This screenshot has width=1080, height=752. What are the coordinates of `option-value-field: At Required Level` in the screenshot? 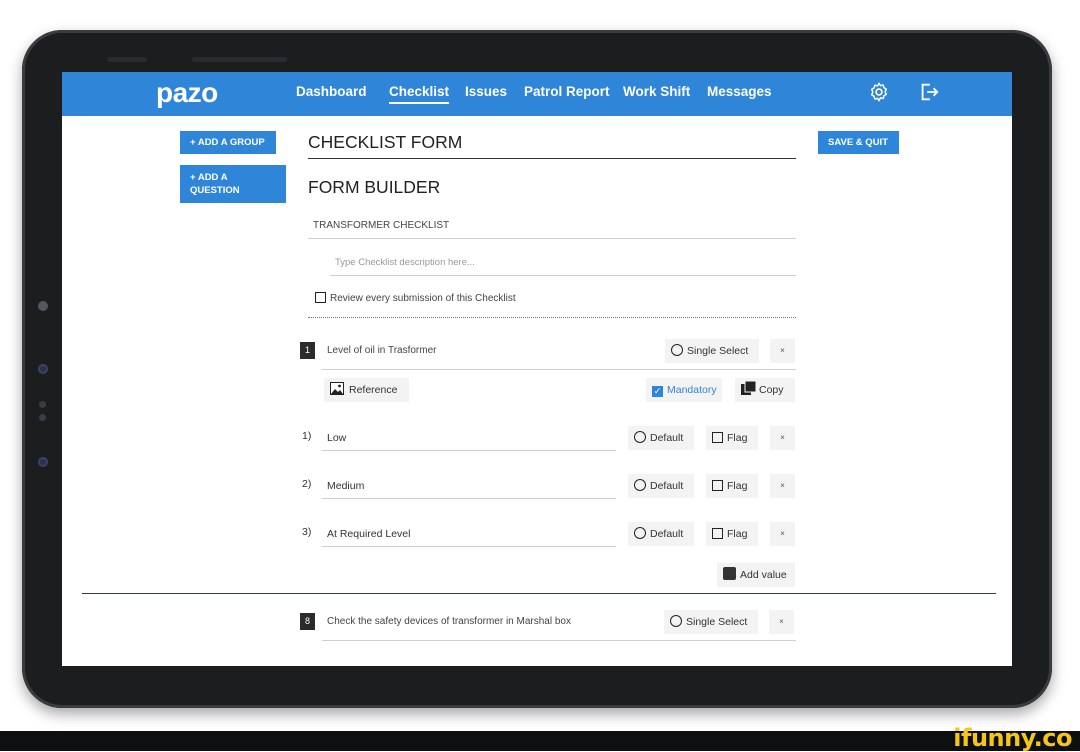 It's located at (368, 534).